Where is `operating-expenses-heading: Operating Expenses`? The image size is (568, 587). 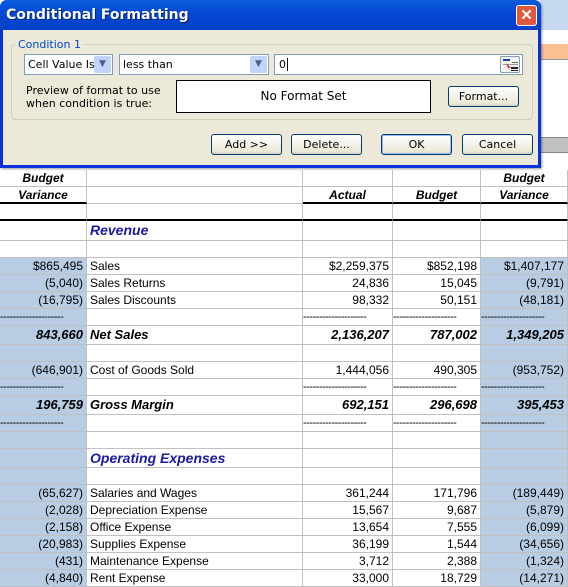 operating-expenses-heading: Operating Expenses is located at coordinates (195, 458).